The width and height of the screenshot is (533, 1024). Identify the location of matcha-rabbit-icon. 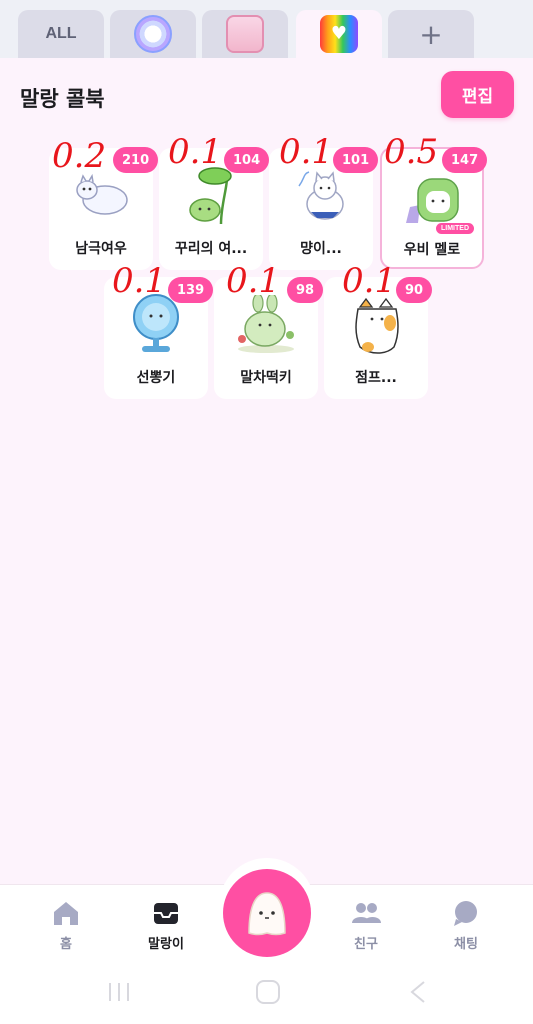
(266, 324).